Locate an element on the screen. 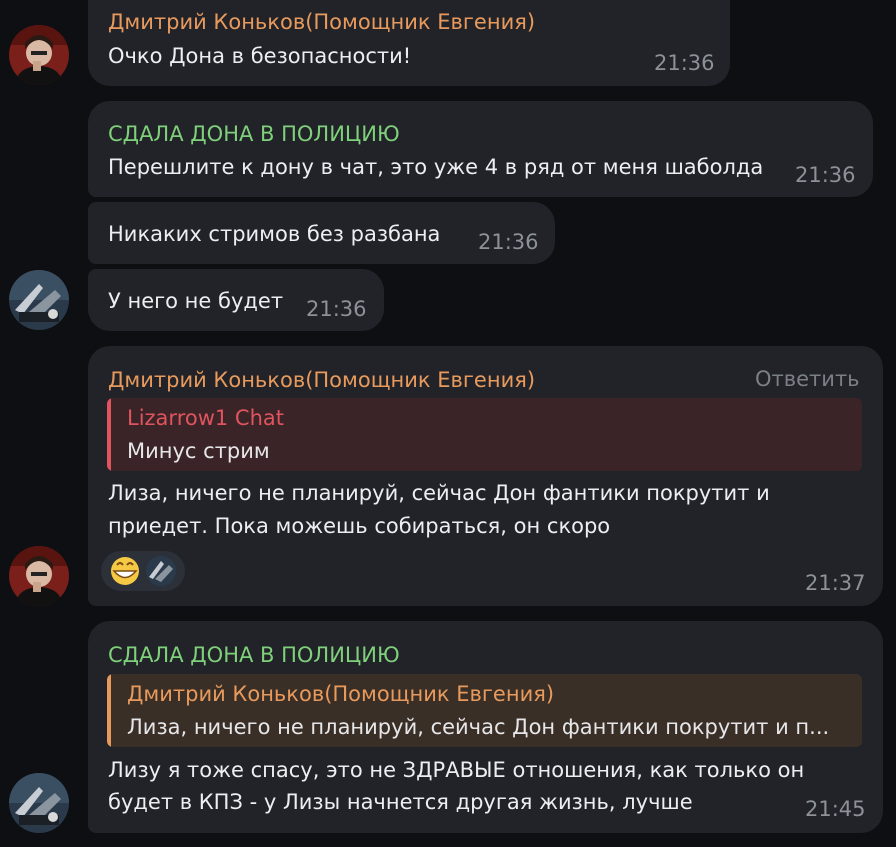 The width and height of the screenshot is (896, 847). reaction-icons is located at coordinates (143, 571).